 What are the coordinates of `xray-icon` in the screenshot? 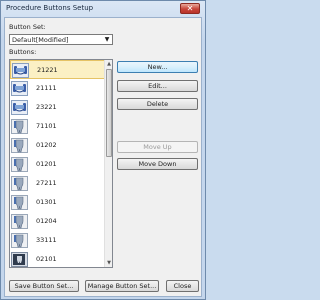 It's located at (19, 259).